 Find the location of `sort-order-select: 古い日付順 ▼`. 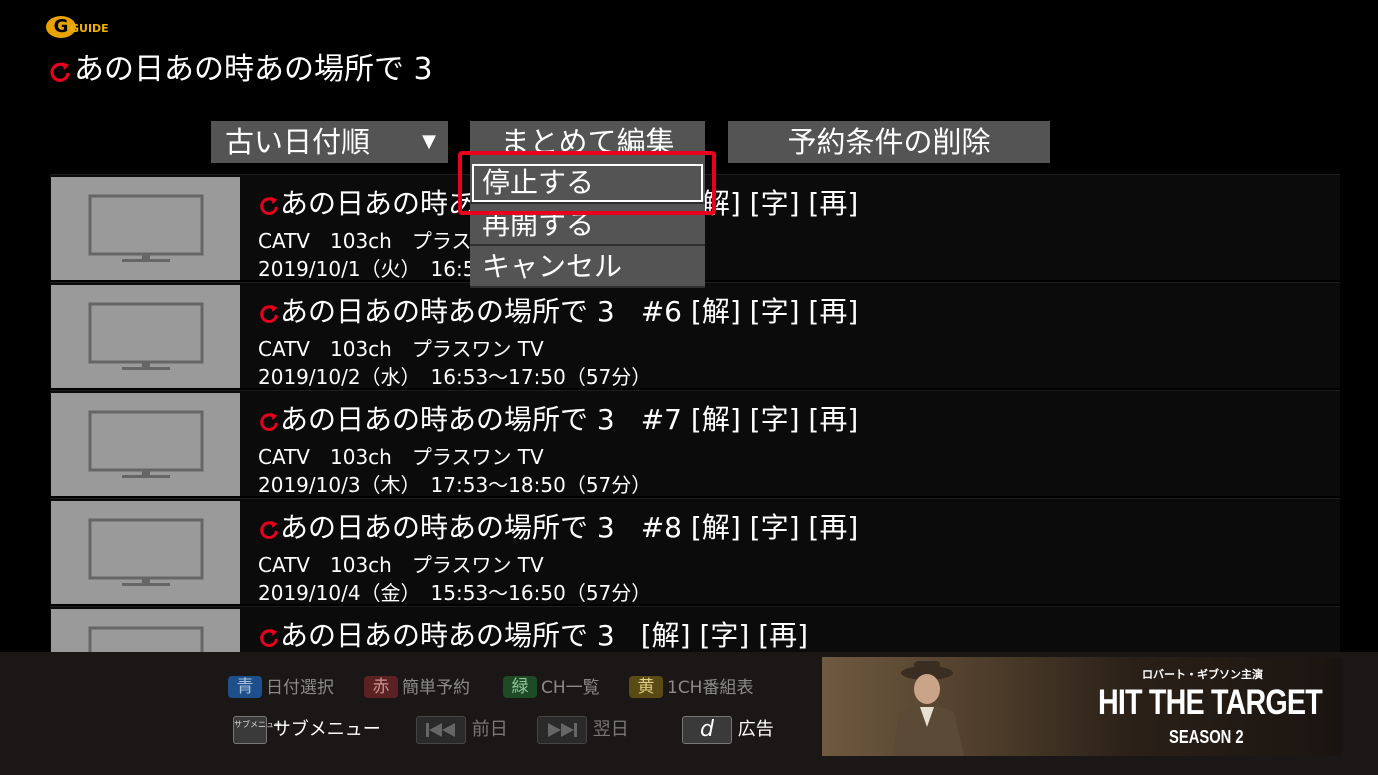

sort-order-select: 古い日付順 ▼ is located at coordinates (329, 142).